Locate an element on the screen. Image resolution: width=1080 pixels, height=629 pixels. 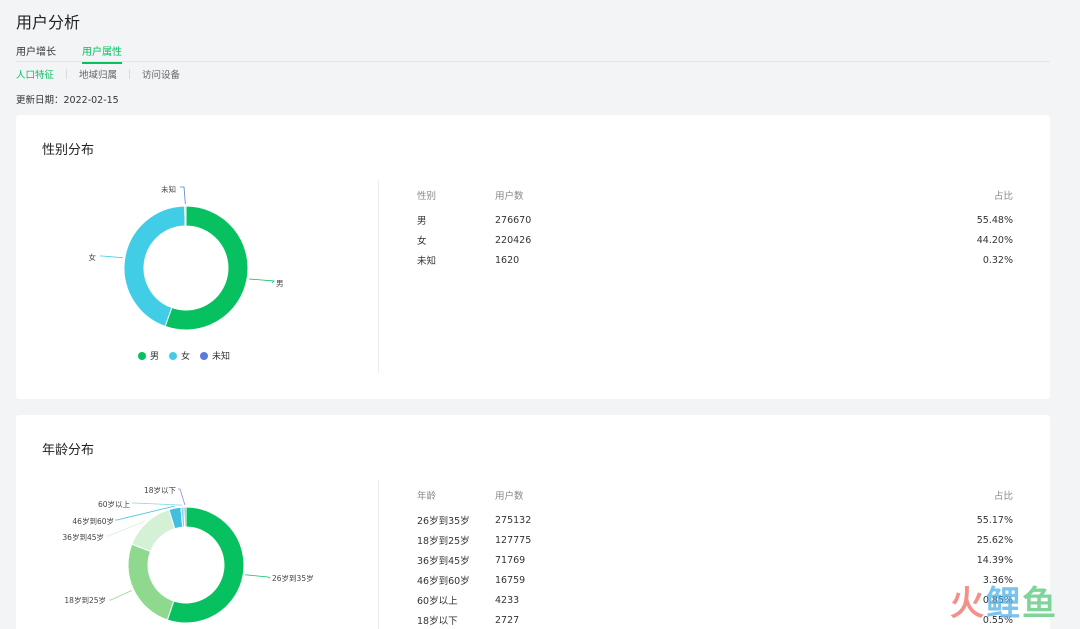
cell-count: 4233 is located at coordinates (507, 600).